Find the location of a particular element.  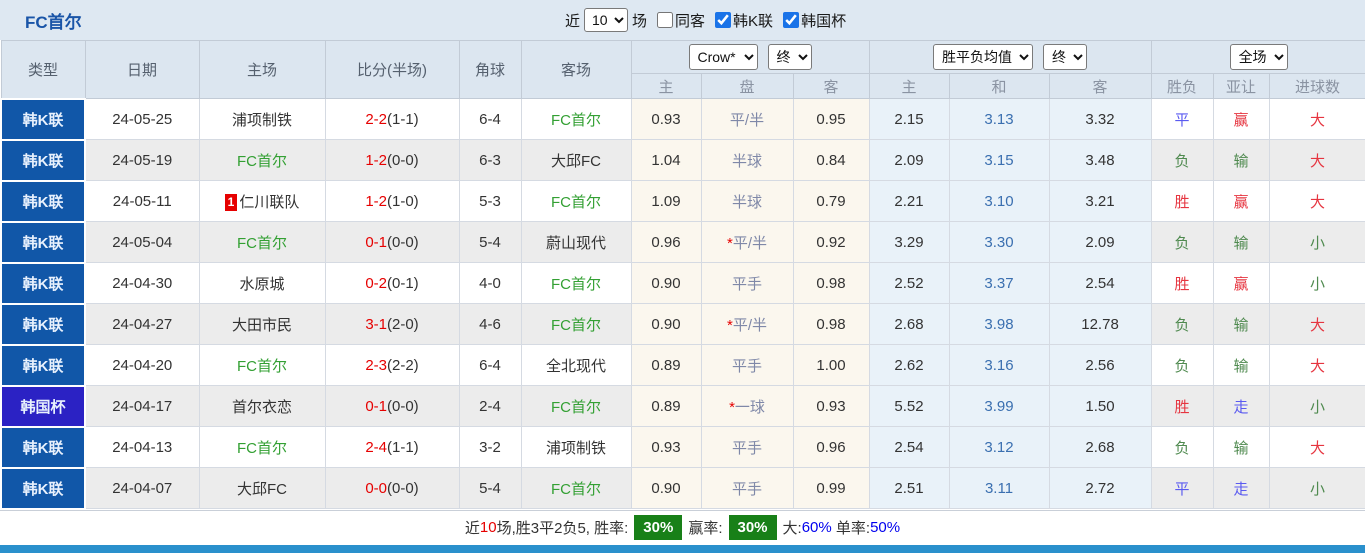

cell-result-handicap: 走 is located at coordinates (1241, 488).